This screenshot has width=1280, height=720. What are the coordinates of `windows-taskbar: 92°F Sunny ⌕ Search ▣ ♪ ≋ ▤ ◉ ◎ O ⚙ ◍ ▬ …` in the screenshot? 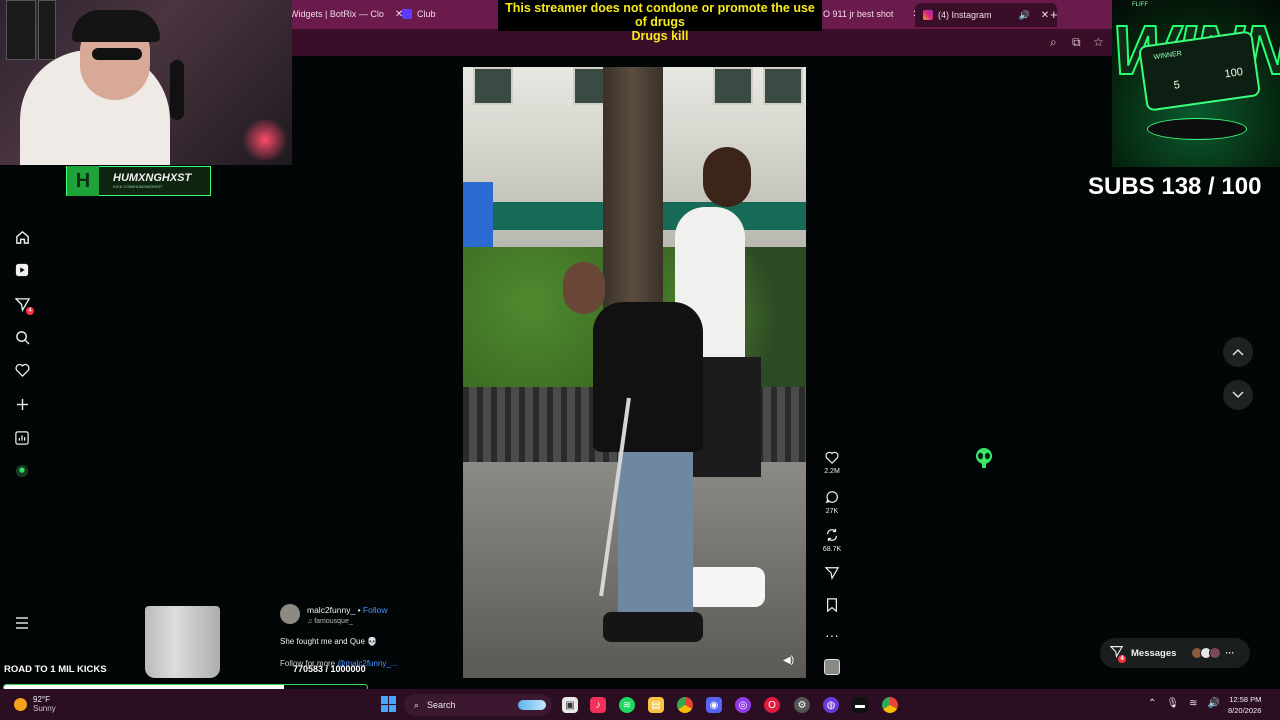 It's located at (640, 704).